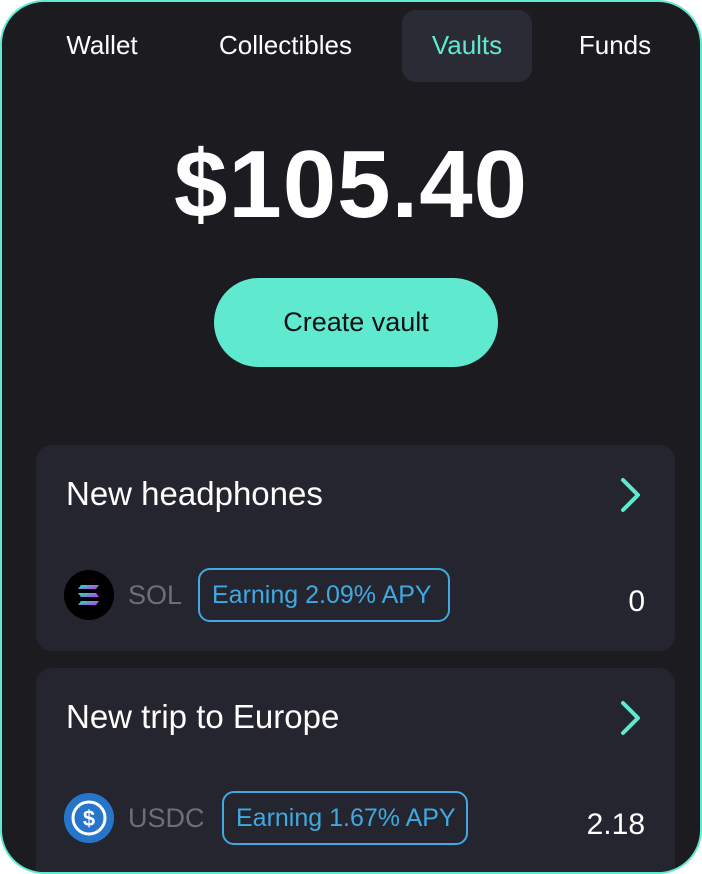  Describe the element at coordinates (155, 595) in the screenshot. I see `token-symbol: SOL` at that location.